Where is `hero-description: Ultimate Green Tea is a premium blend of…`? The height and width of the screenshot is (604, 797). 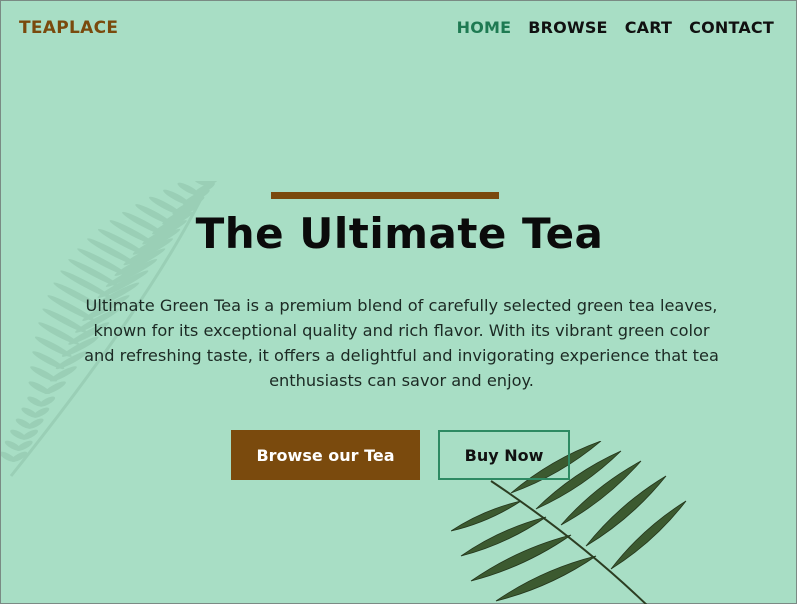
hero-description: Ultimate Green Tea is a premium blend of… is located at coordinates (401, 343).